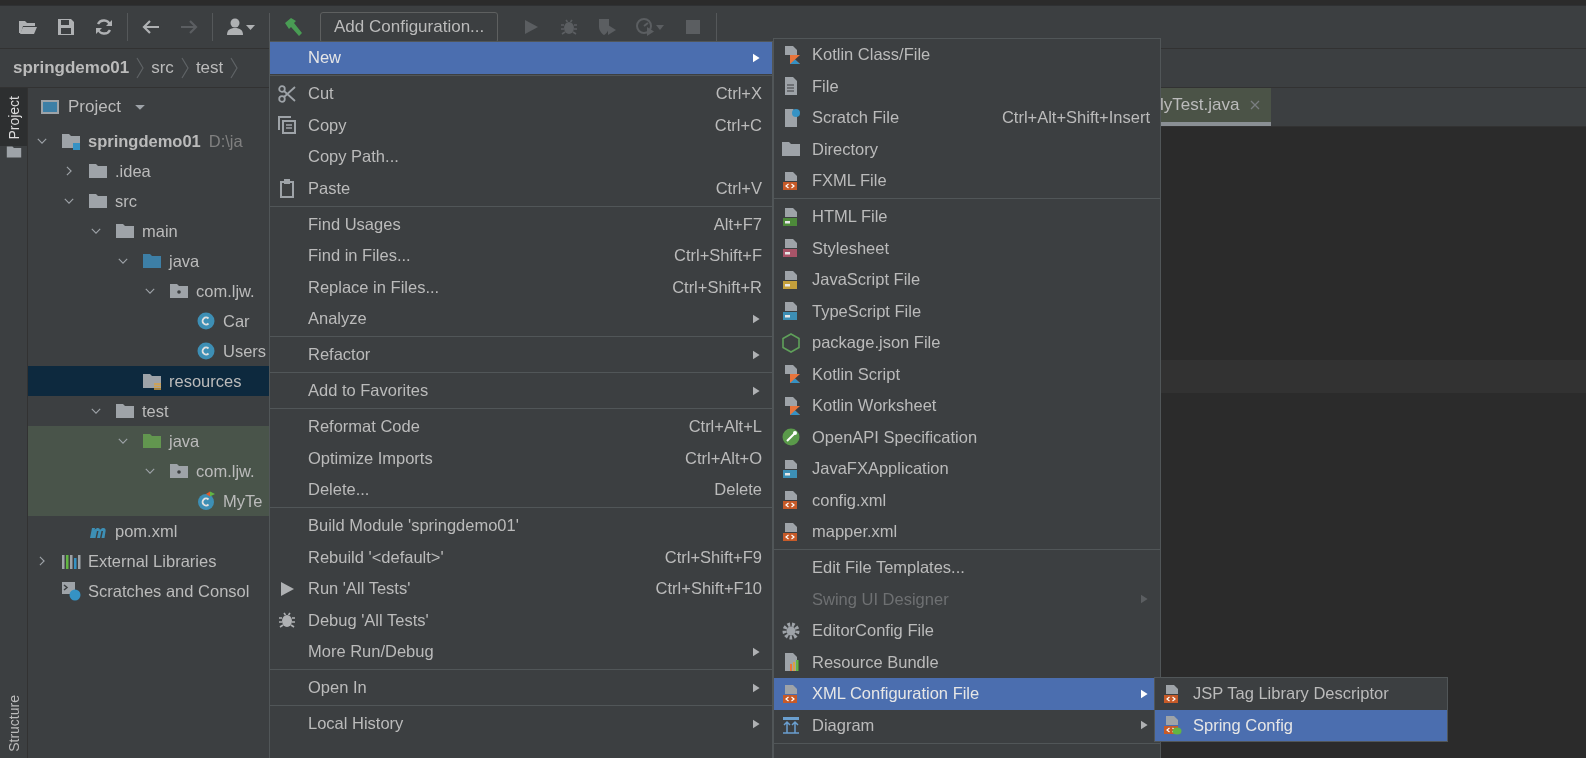 This screenshot has width=1586, height=758. I want to click on shortcut-label: Ctrl+C, so click(738, 125).